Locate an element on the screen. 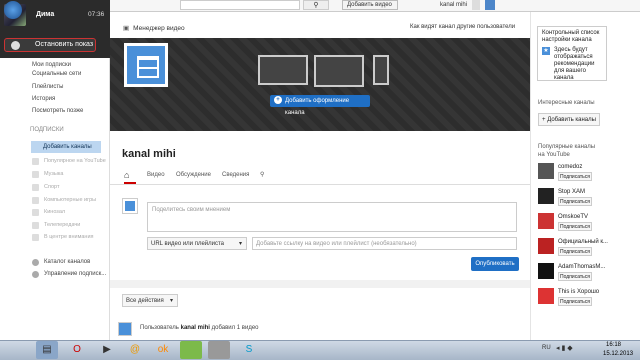  subscriptions-heading: ПОДПИСКИ is located at coordinates (47, 130).